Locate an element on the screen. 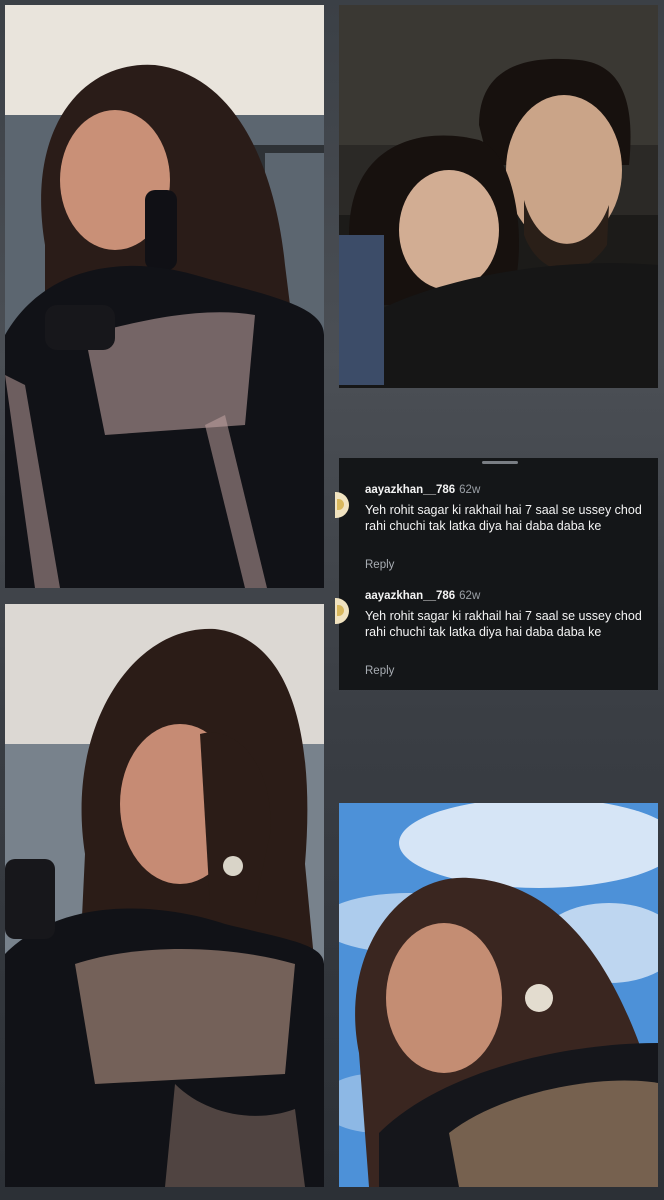 This screenshot has width=664, height=1200. sheet-drag-handle is located at coordinates (500, 462).